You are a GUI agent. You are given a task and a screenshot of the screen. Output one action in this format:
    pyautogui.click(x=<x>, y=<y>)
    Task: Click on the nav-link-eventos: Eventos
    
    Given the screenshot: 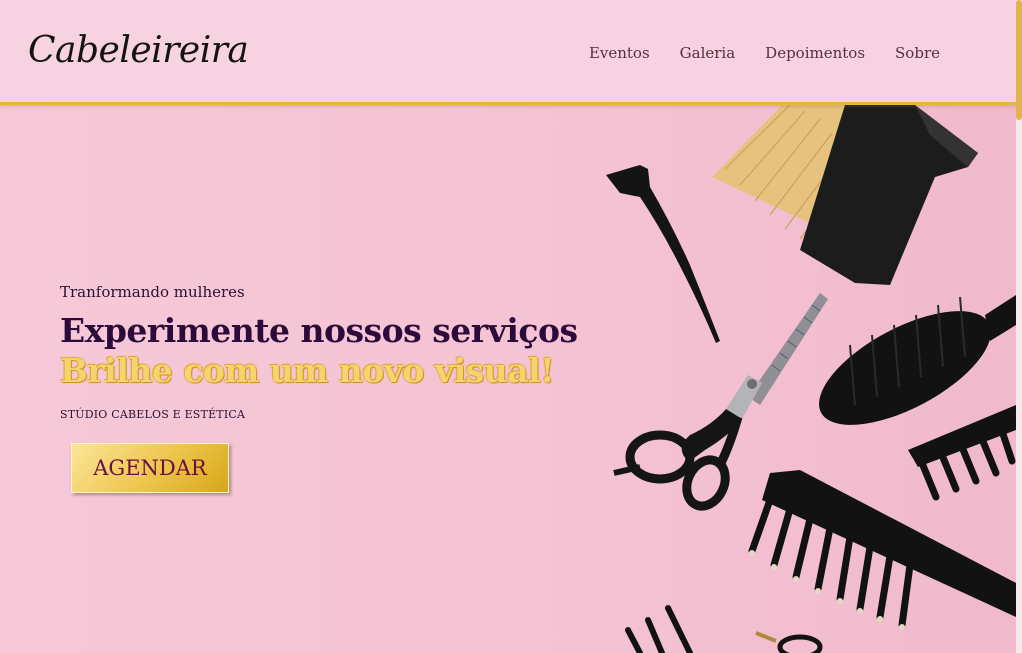 What is the action you would take?
    pyautogui.click(x=619, y=53)
    